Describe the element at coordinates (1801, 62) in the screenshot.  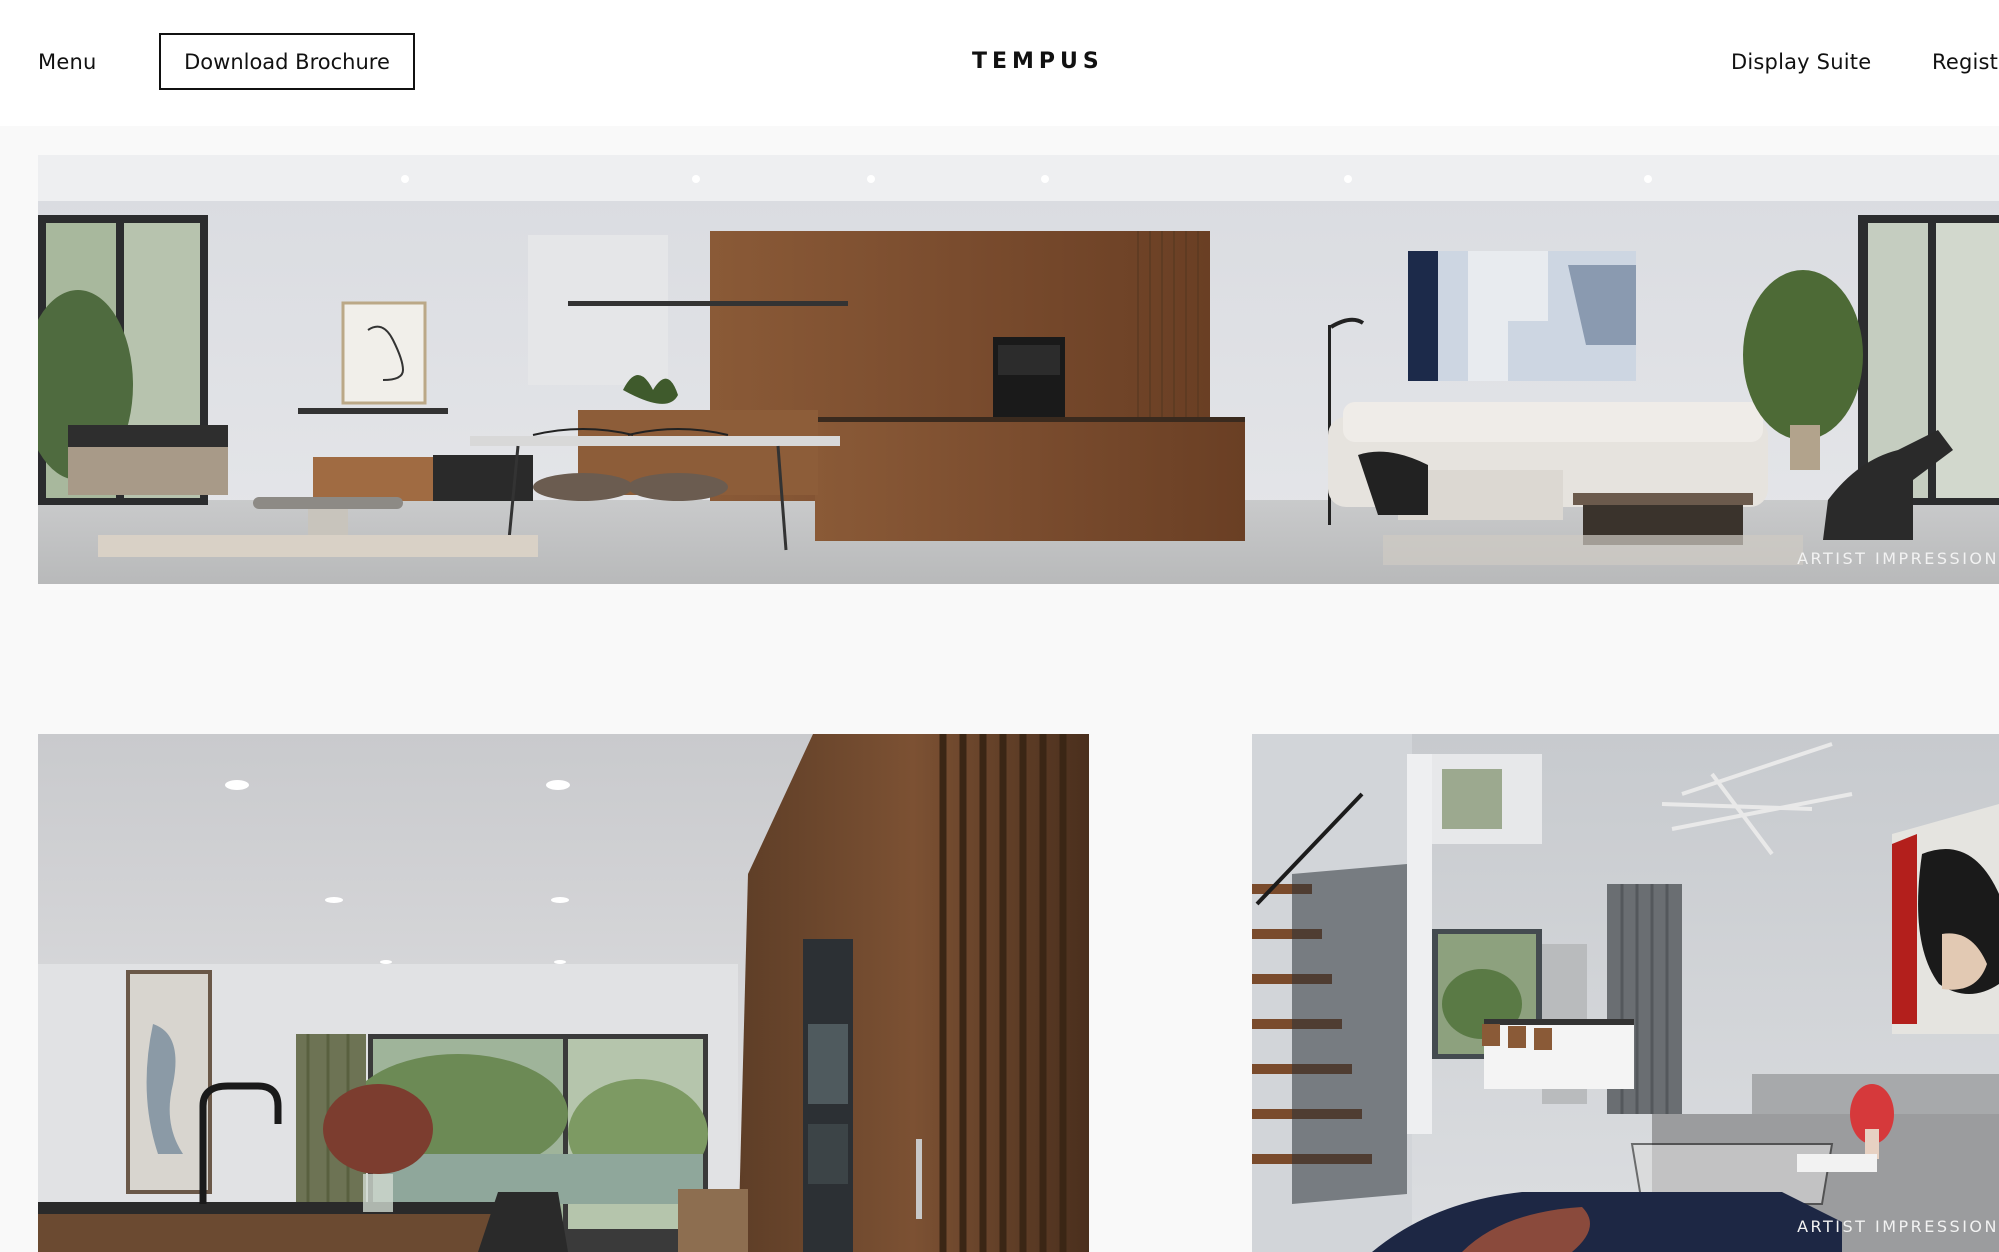
I see `display-suite-link: Display Suite` at that location.